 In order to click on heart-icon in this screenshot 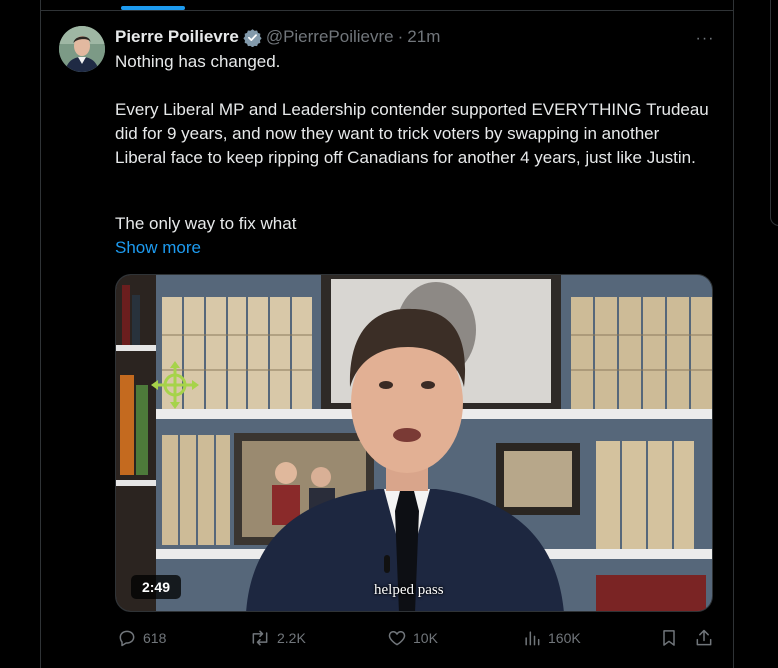, I will do `click(397, 638)`.